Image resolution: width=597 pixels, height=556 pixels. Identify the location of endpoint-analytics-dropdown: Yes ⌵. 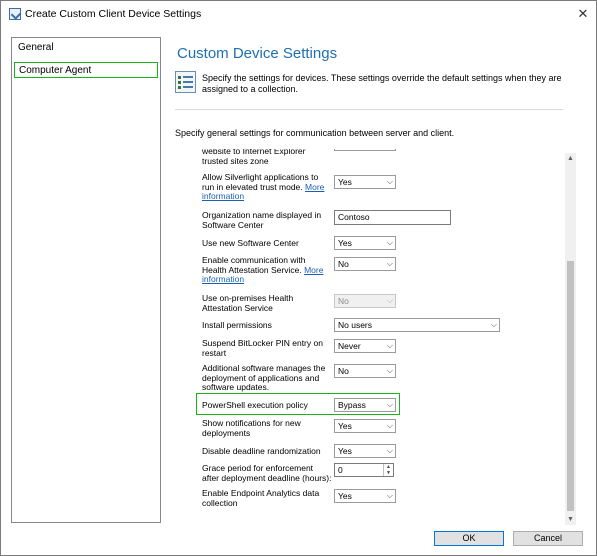
(365, 496).